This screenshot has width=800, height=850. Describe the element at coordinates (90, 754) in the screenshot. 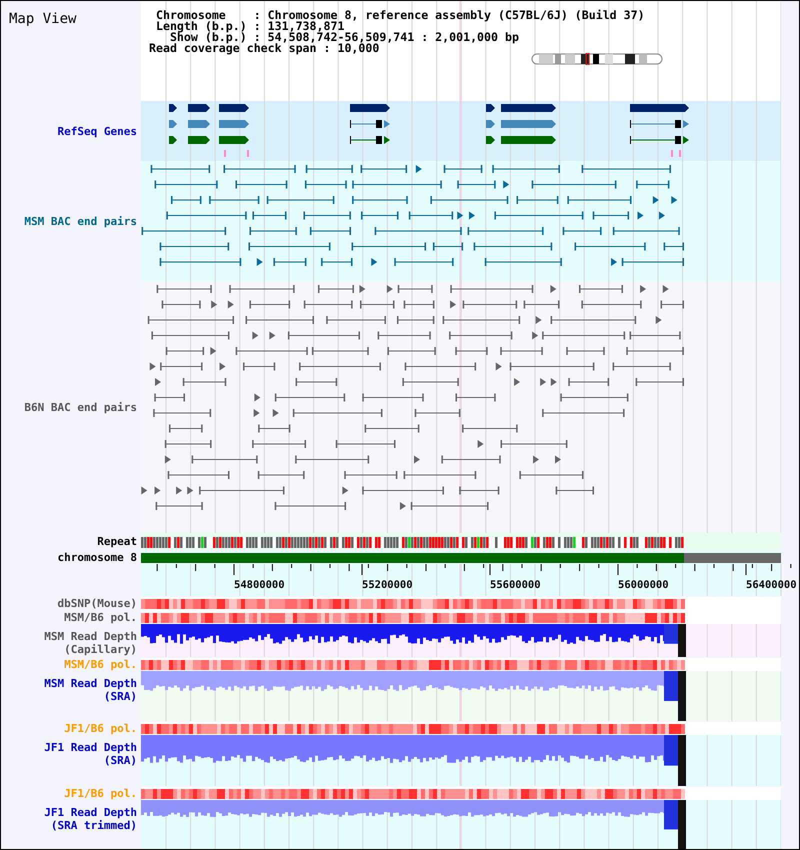

I see `track-label: JF1 Read Depth (SRA)` at that location.